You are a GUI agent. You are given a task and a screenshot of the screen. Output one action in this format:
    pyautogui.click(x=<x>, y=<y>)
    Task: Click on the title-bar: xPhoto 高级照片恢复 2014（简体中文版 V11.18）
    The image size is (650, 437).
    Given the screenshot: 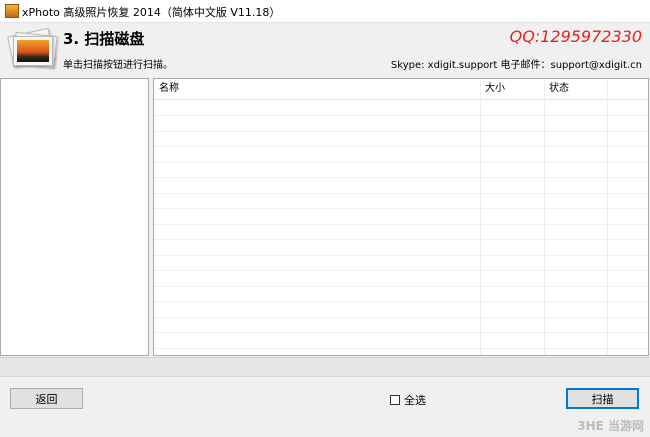 What is the action you would take?
    pyautogui.click(x=325, y=11)
    